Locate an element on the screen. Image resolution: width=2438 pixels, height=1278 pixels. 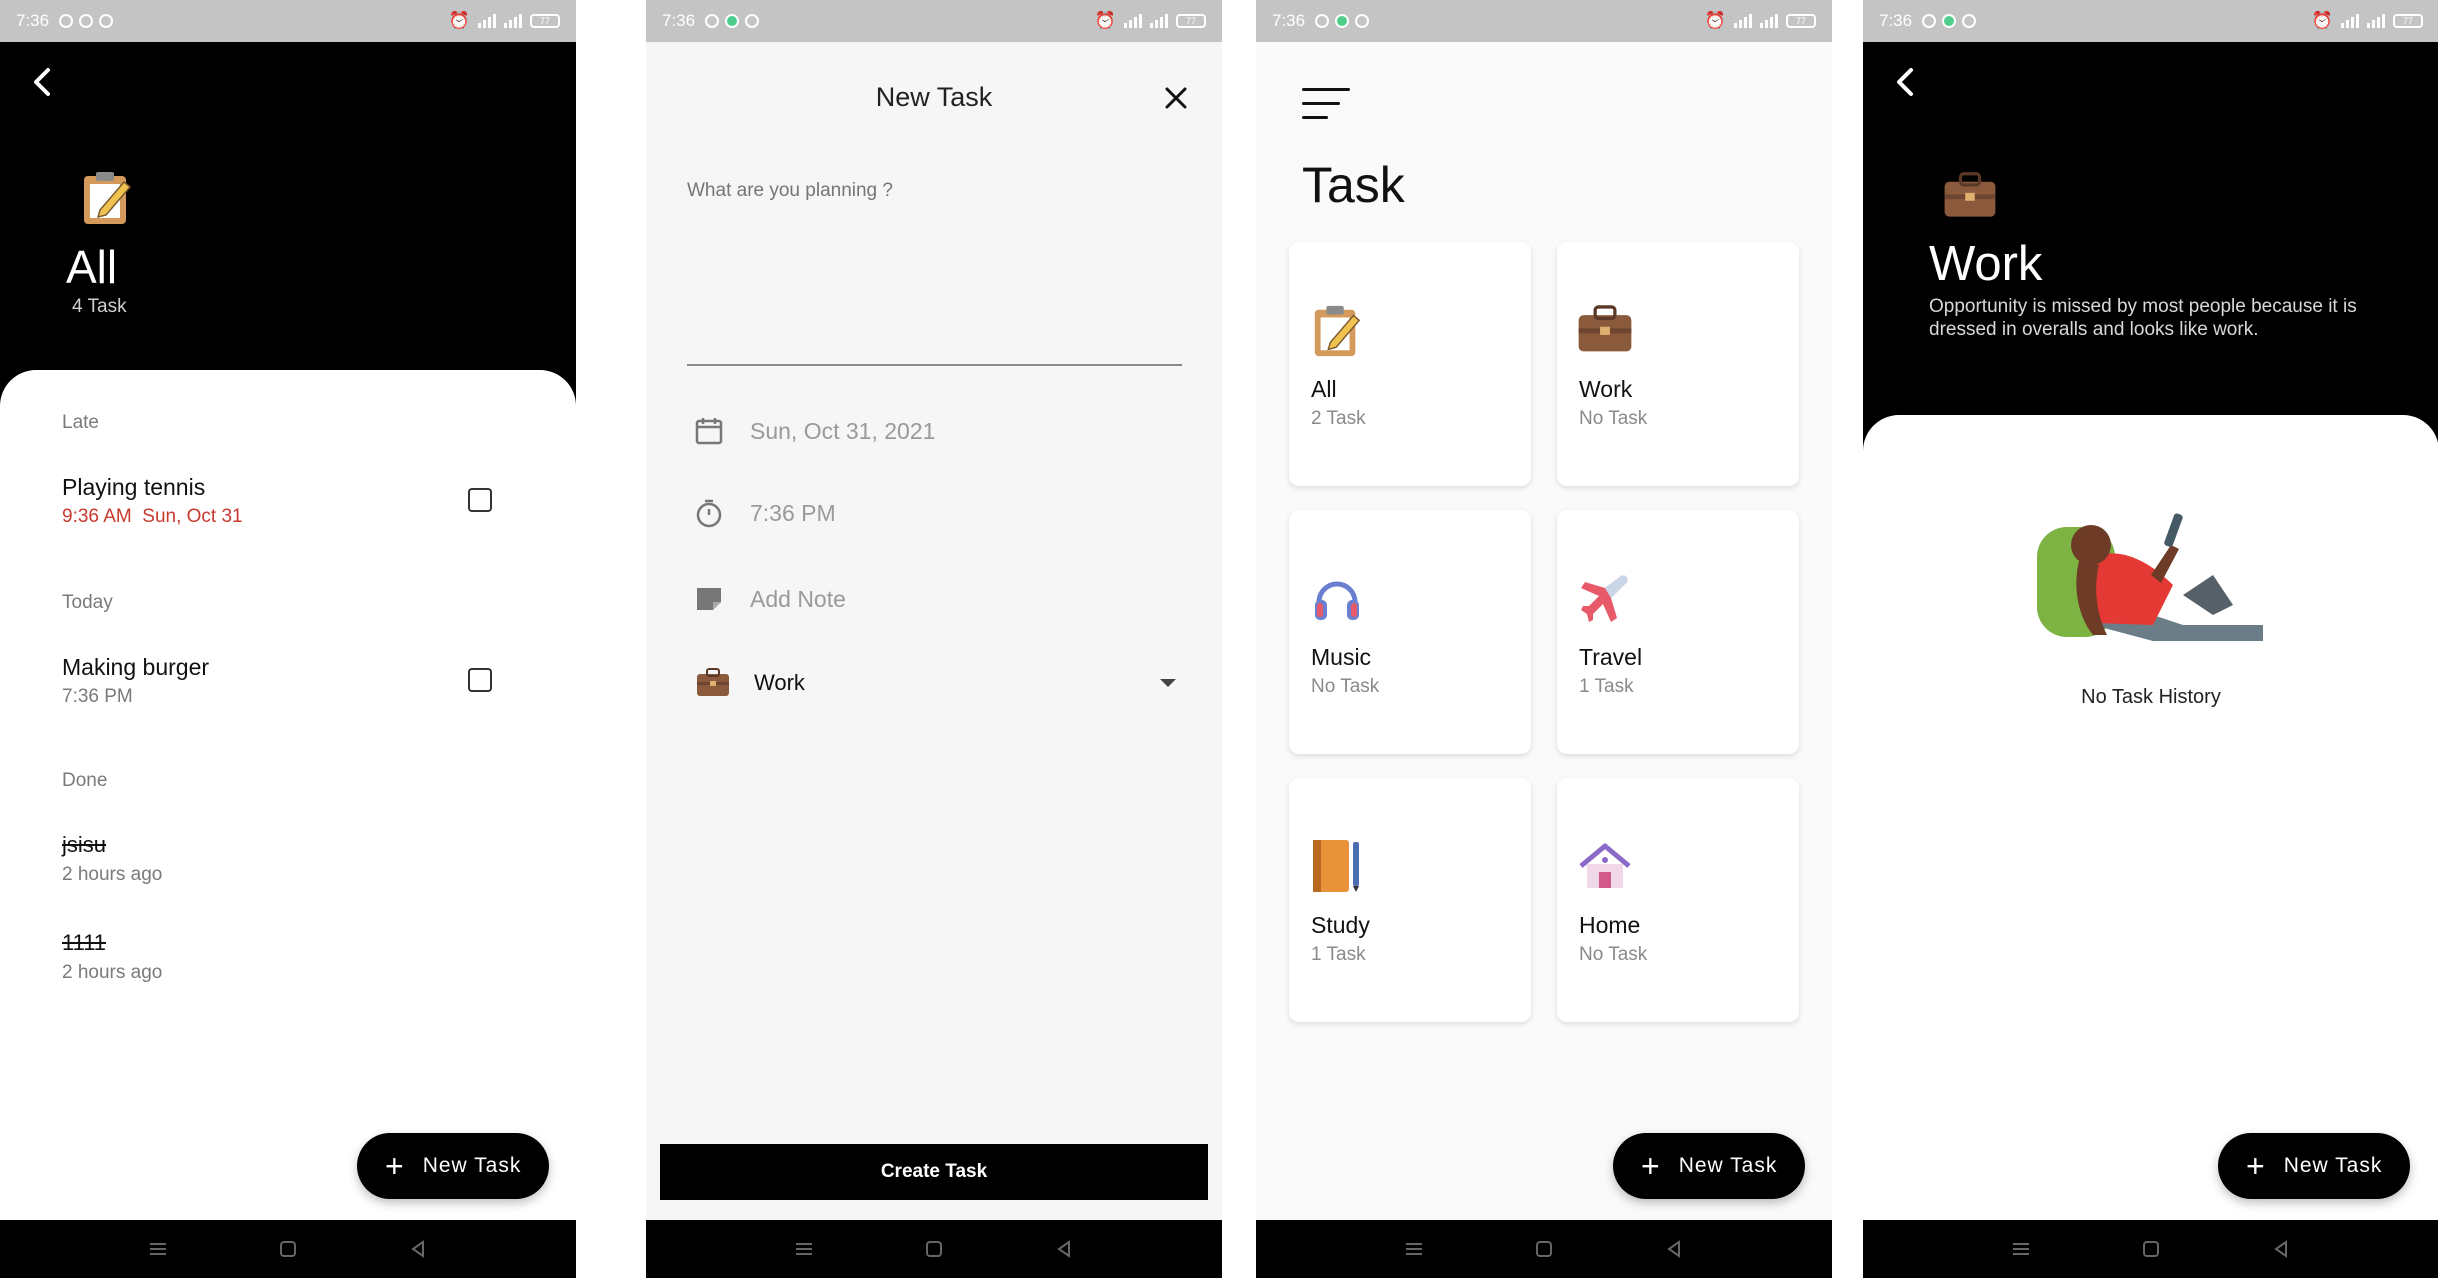
page-title: All is located at coordinates (92, 267).